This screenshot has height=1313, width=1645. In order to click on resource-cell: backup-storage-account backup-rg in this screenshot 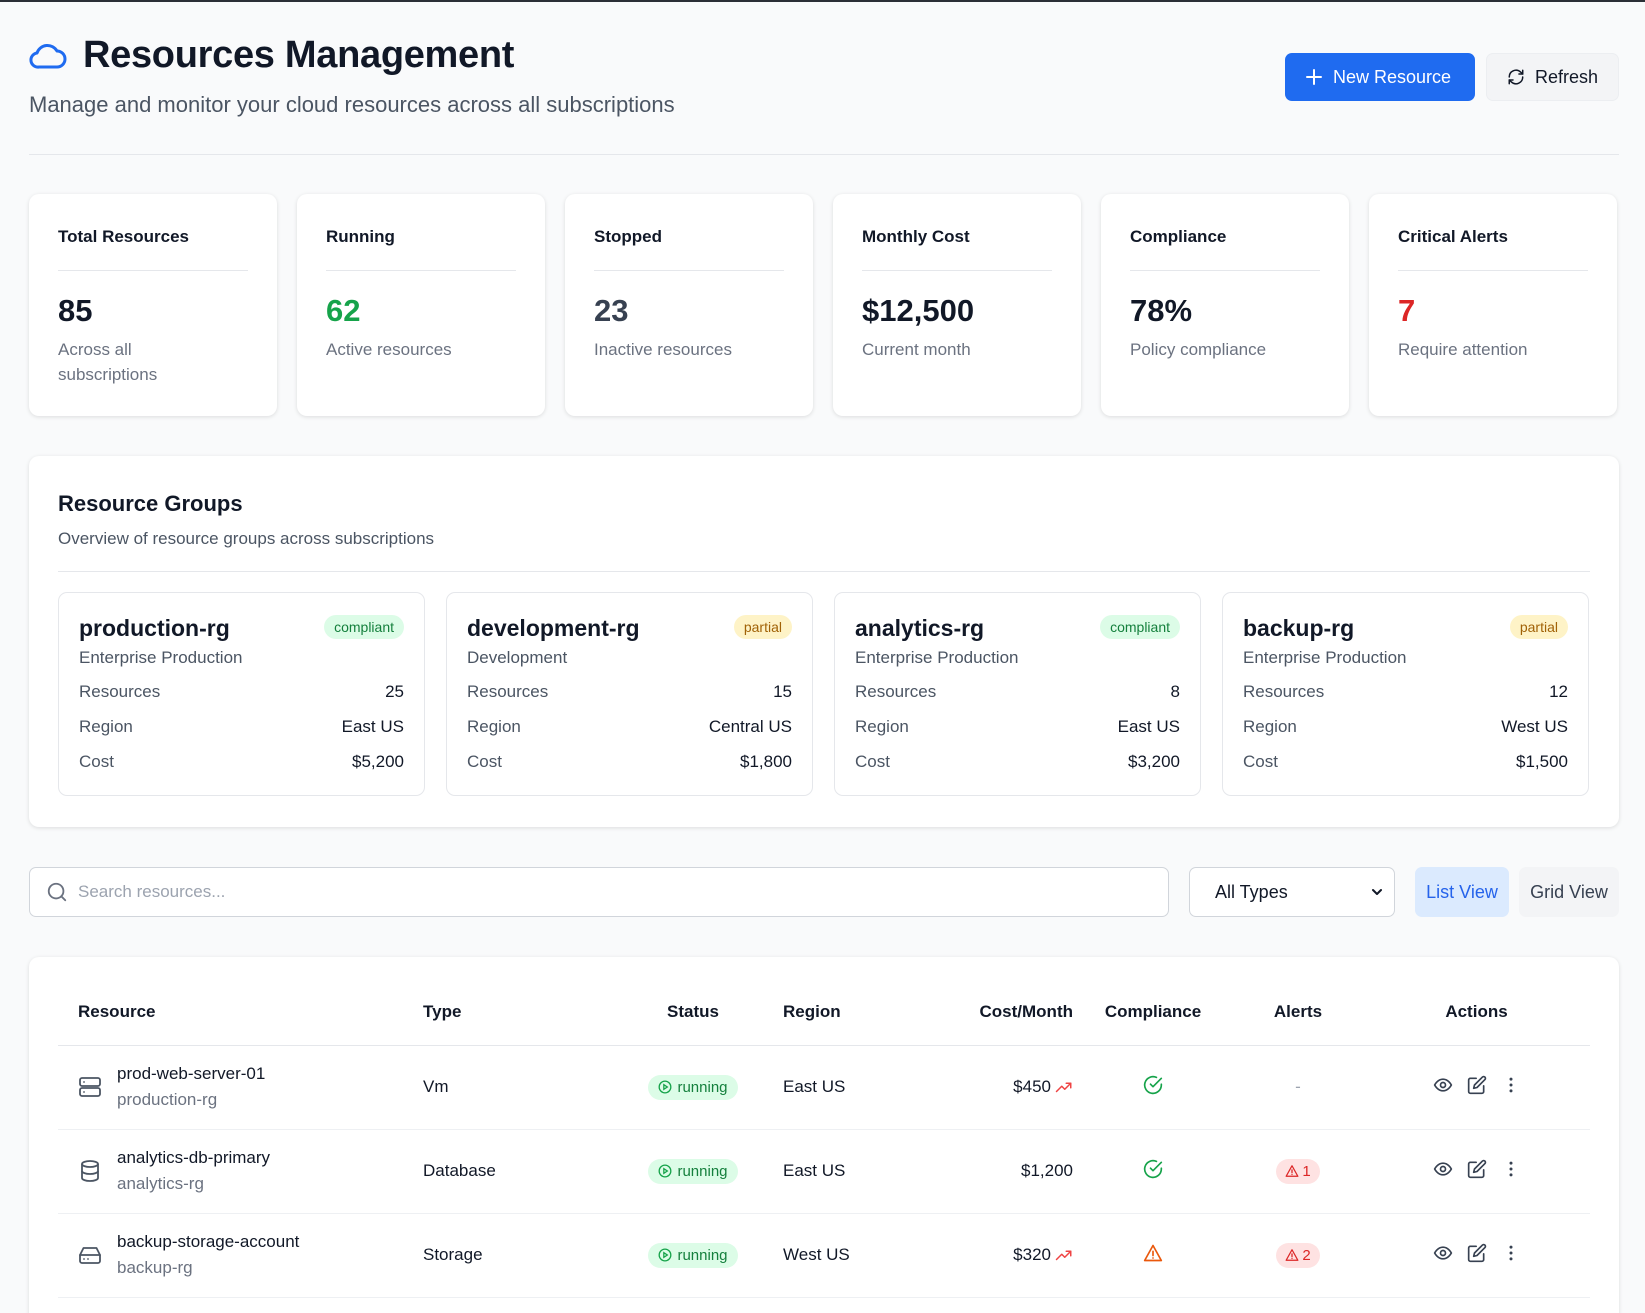, I will do `click(240, 1255)`.